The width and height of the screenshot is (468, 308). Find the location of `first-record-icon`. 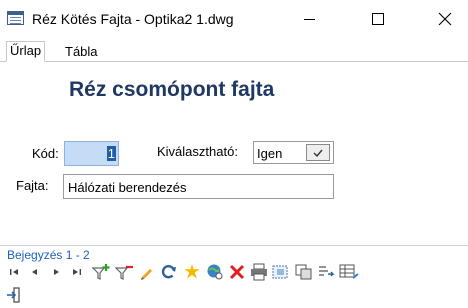

first-record-icon is located at coordinates (14, 272).